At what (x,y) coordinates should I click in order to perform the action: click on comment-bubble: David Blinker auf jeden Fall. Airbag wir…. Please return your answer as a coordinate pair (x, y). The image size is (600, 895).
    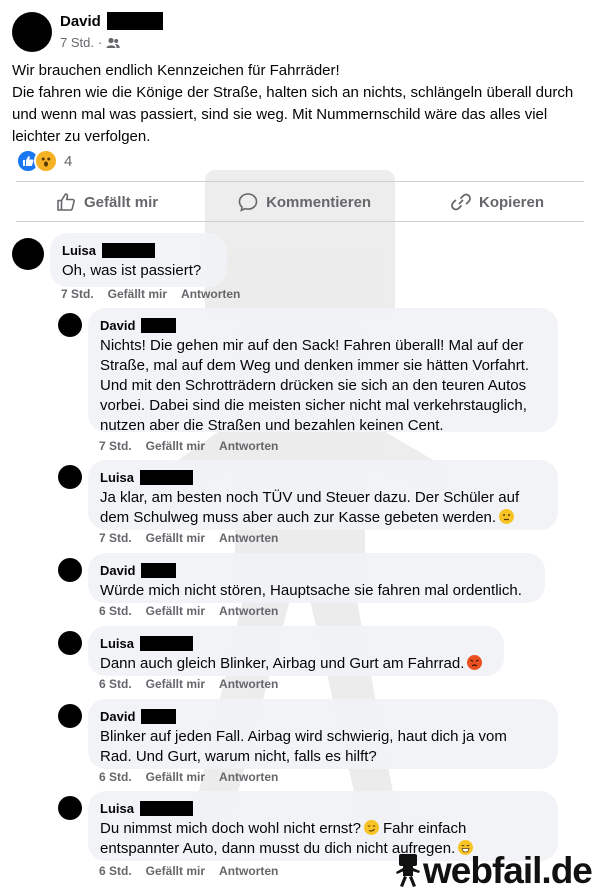
    Looking at the image, I should click on (323, 734).